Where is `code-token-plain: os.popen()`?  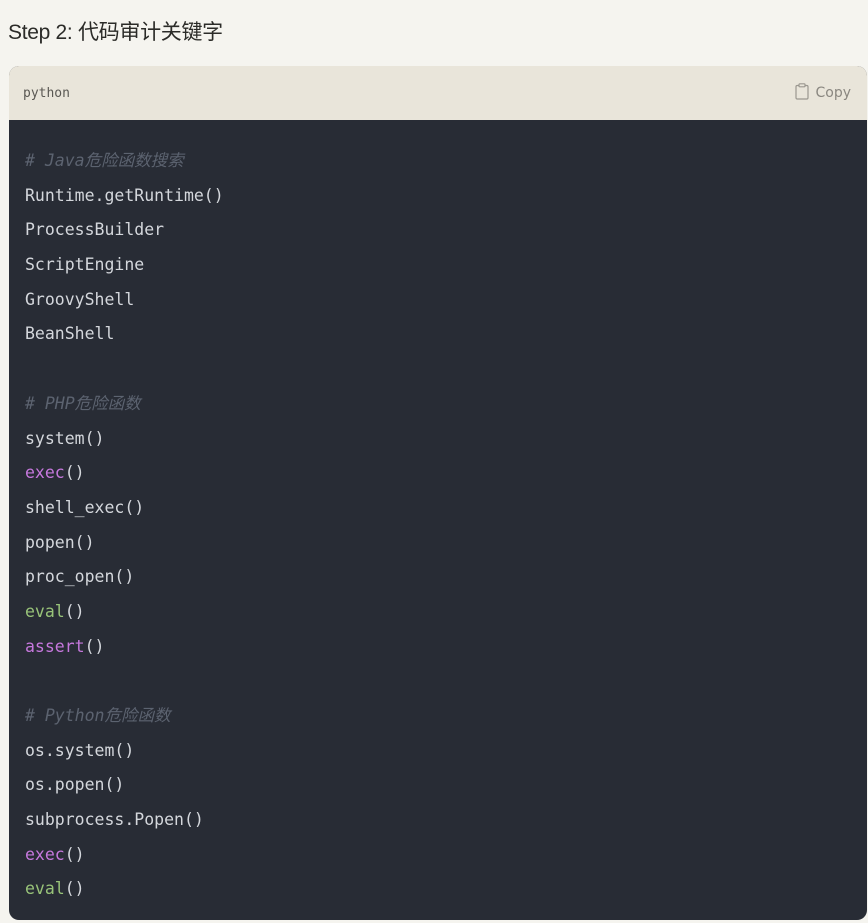
code-token-plain: os.popen() is located at coordinates (75, 785).